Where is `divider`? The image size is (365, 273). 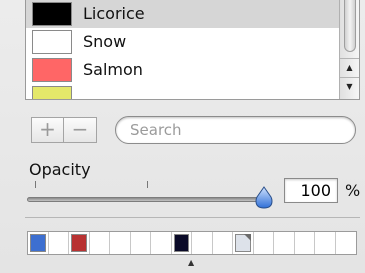 divider is located at coordinates (192, 217).